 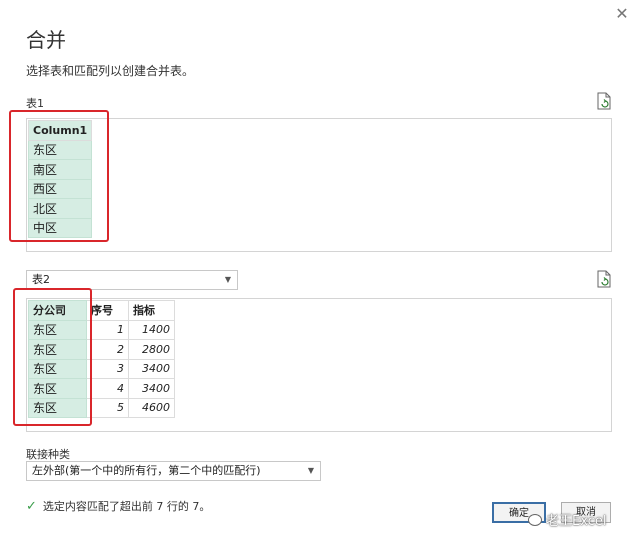 What do you see at coordinates (110, 71) in the screenshot?
I see `dialog-subtitle: 选择表和匹配列以创建合并表。` at bounding box center [110, 71].